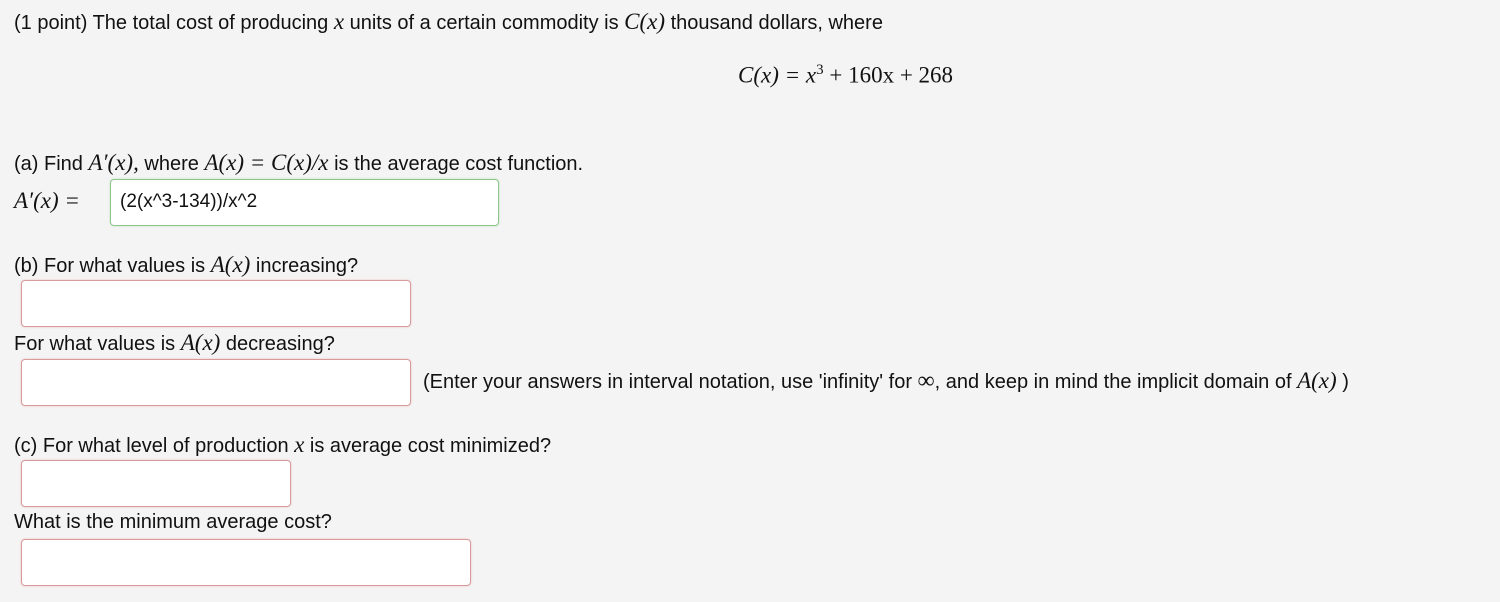 This screenshot has height=602, width=1500. I want to click on part-b-function: A(x), so click(230, 264).